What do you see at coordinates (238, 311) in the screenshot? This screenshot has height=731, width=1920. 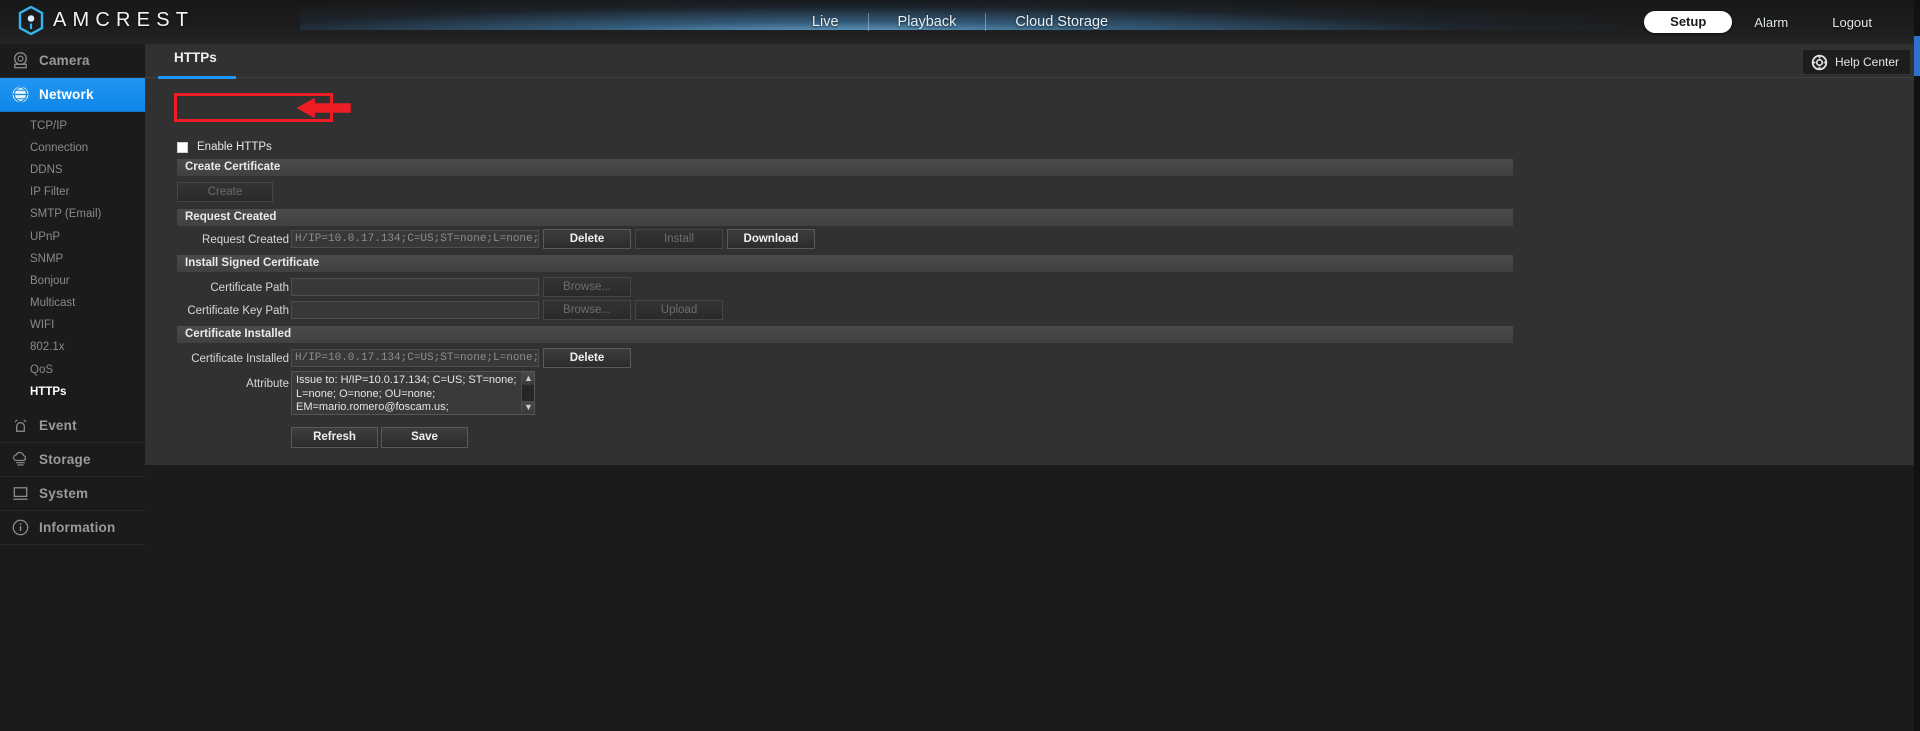 I see `certificate-key-path-label: Certificate Key Path` at bounding box center [238, 311].